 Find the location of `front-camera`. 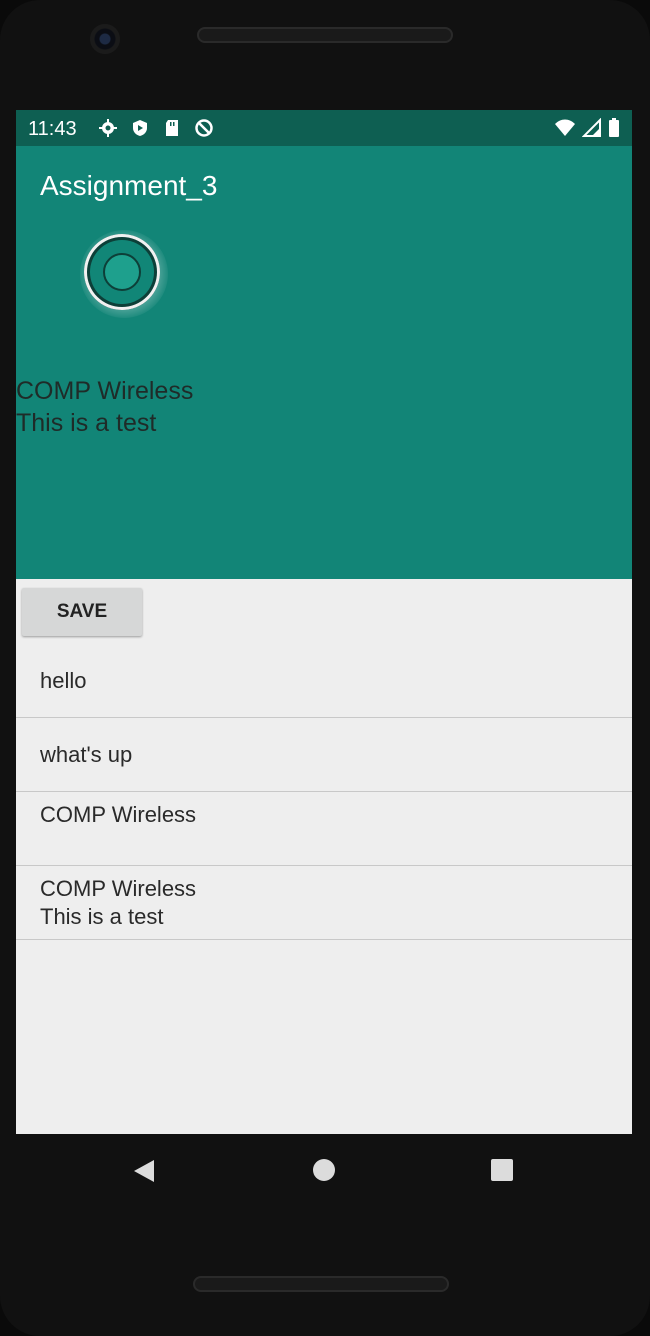

front-camera is located at coordinates (105, 39).